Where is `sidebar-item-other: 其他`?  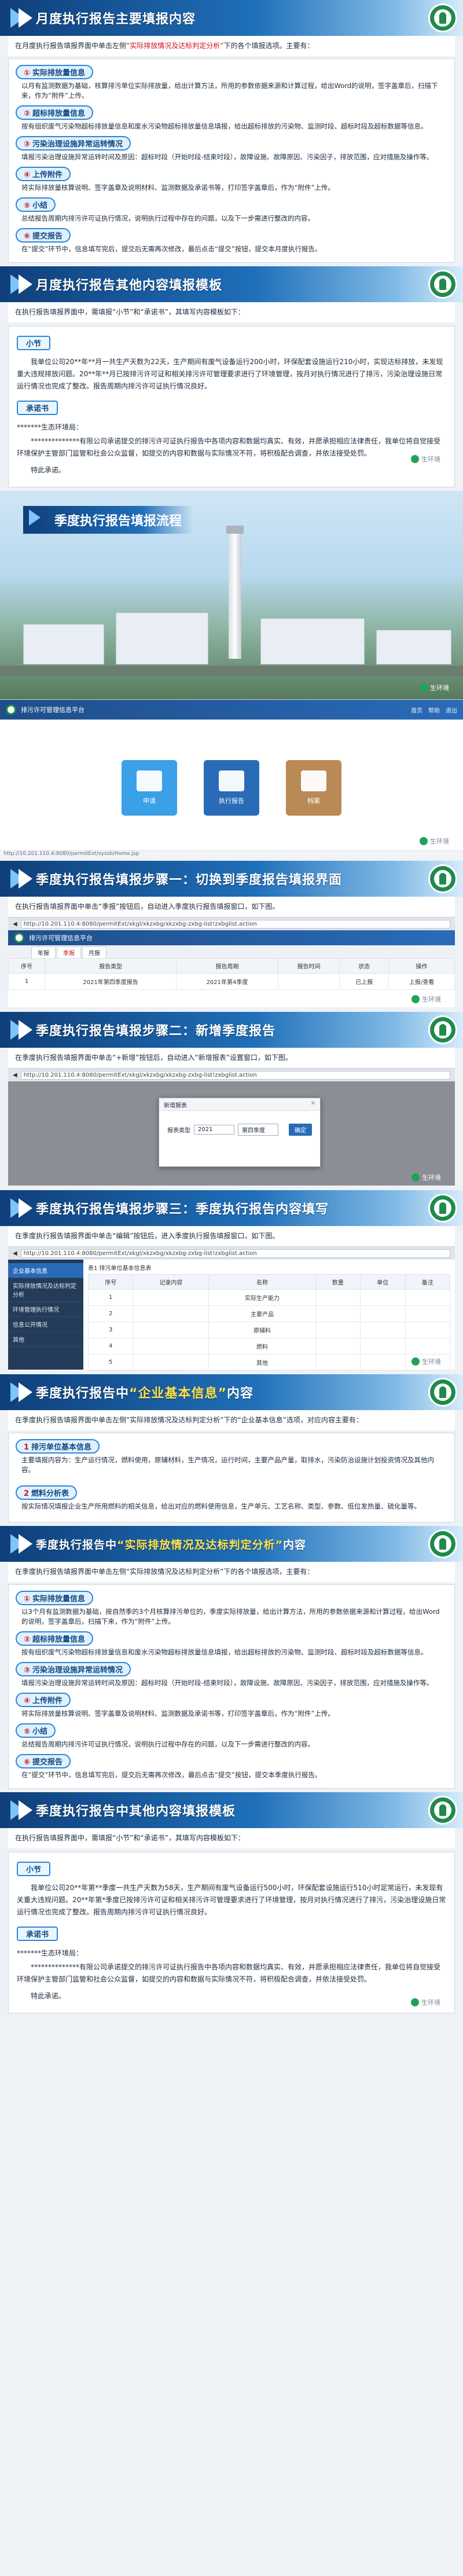 sidebar-item-other: 其他 is located at coordinates (45, 1339).